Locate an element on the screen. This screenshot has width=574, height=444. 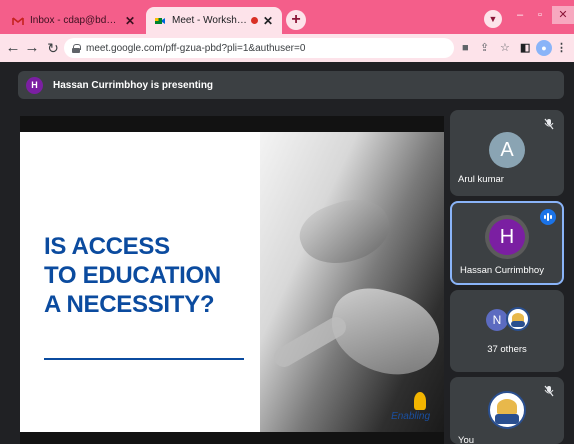
recording-icon is located at coordinates (254, 20).